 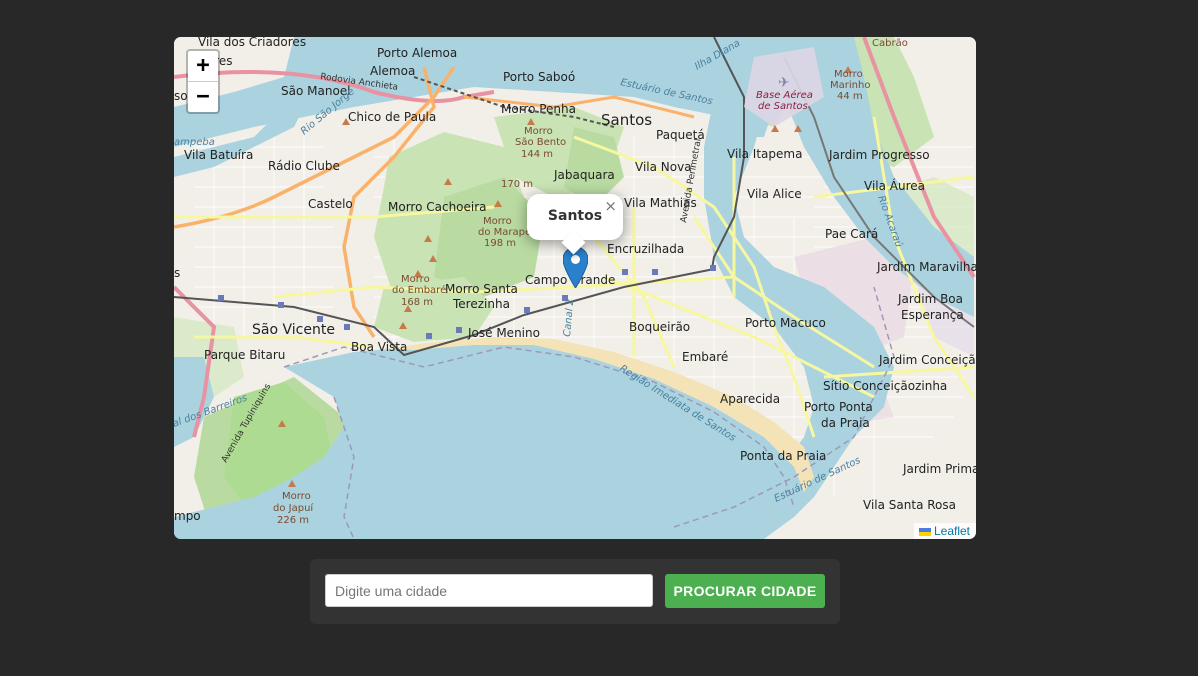 What do you see at coordinates (879, 155) in the screenshot?
I see `map-label: Jardim Progresso` at bounding box center [879, 155].